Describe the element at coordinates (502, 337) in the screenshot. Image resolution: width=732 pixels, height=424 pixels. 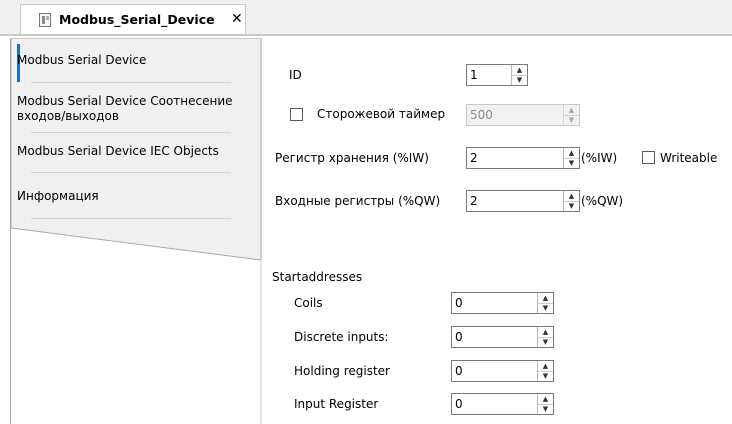
I see `discrete-inputs-spinner: 0 ▲ ▼` at that location.